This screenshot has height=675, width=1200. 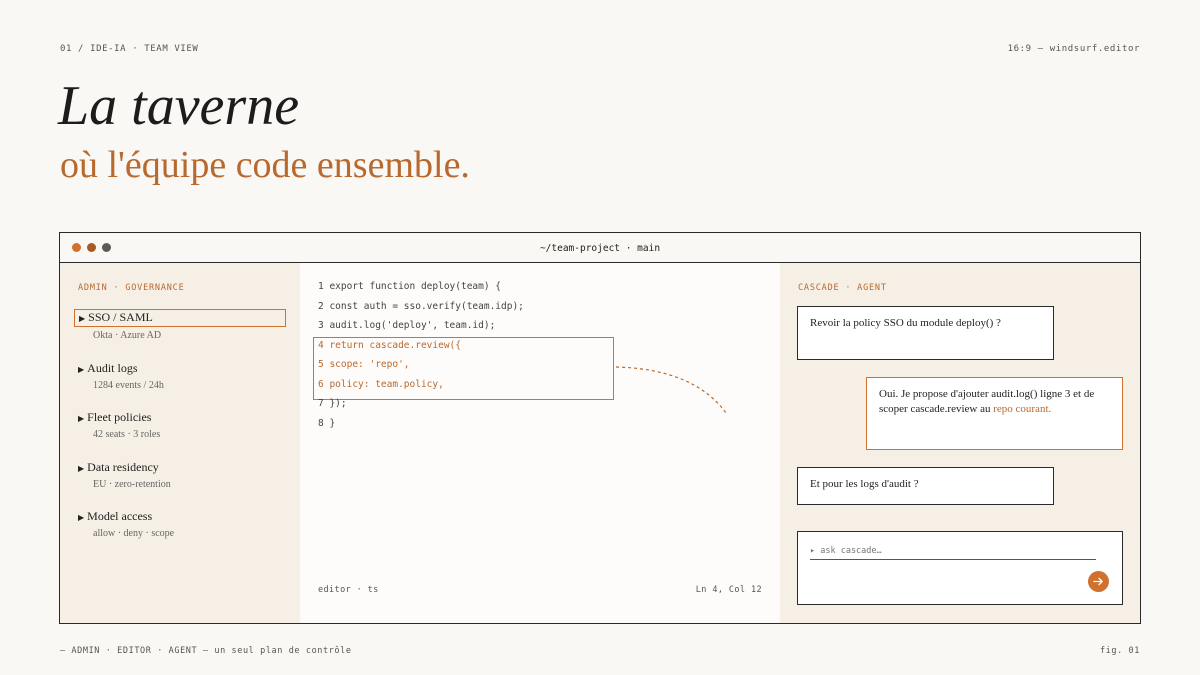 I want to click on arrow-right-icon, so click(x=1098, y=581).